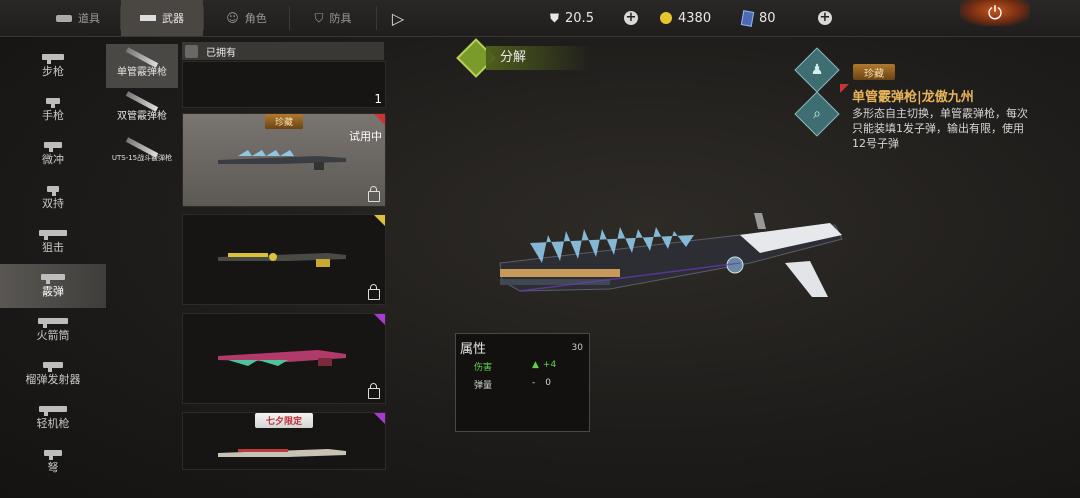 The width and height of the screenshot is (1080, 498). I want to click on dual-pistol-icon, so click(53, 190).